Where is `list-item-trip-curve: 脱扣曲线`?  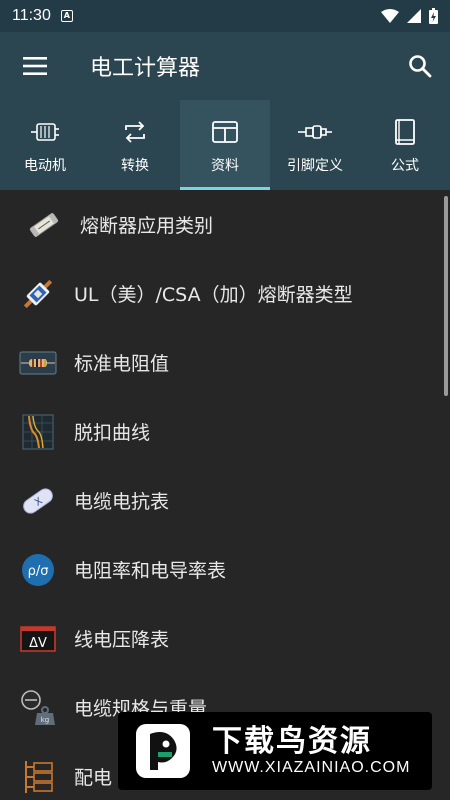
list-item-trip-curve: 脱扣曲线 is located at coordinates (225, 431).